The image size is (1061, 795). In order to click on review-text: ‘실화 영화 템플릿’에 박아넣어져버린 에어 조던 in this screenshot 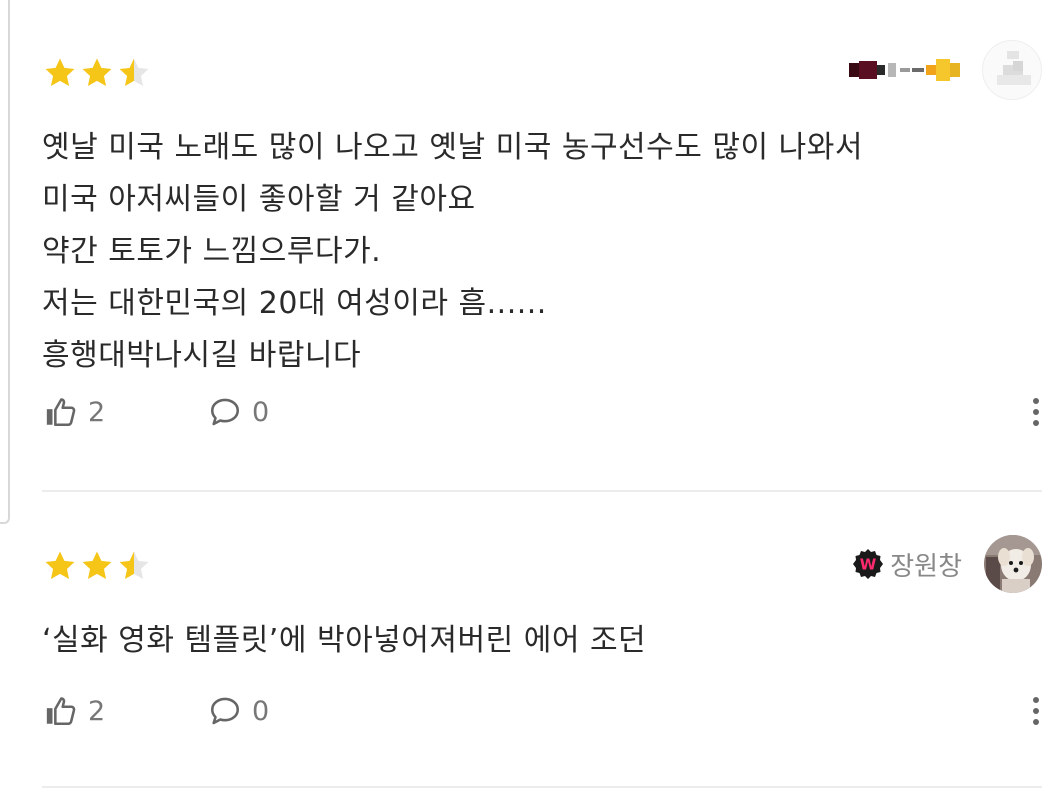, I will do `click(344, 641)`.